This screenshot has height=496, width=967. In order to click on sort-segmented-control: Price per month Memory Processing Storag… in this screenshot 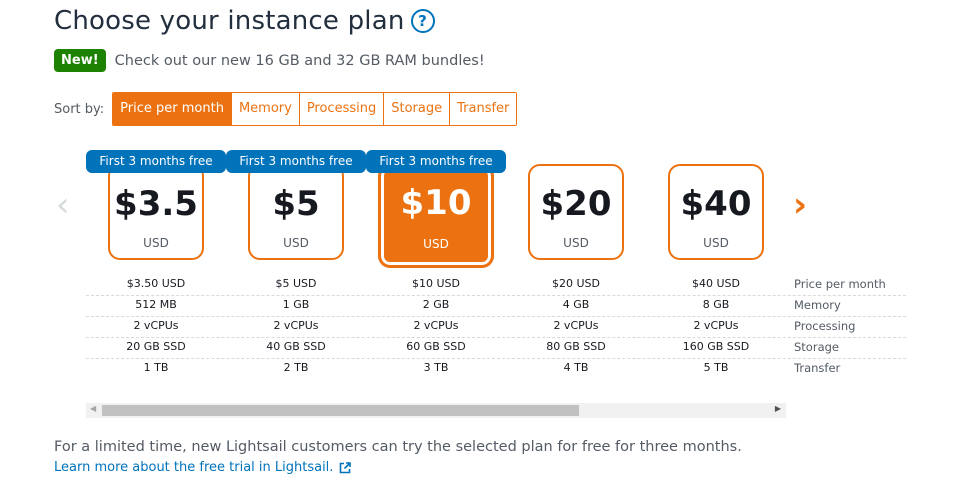, I will do `click(315, 109)`.